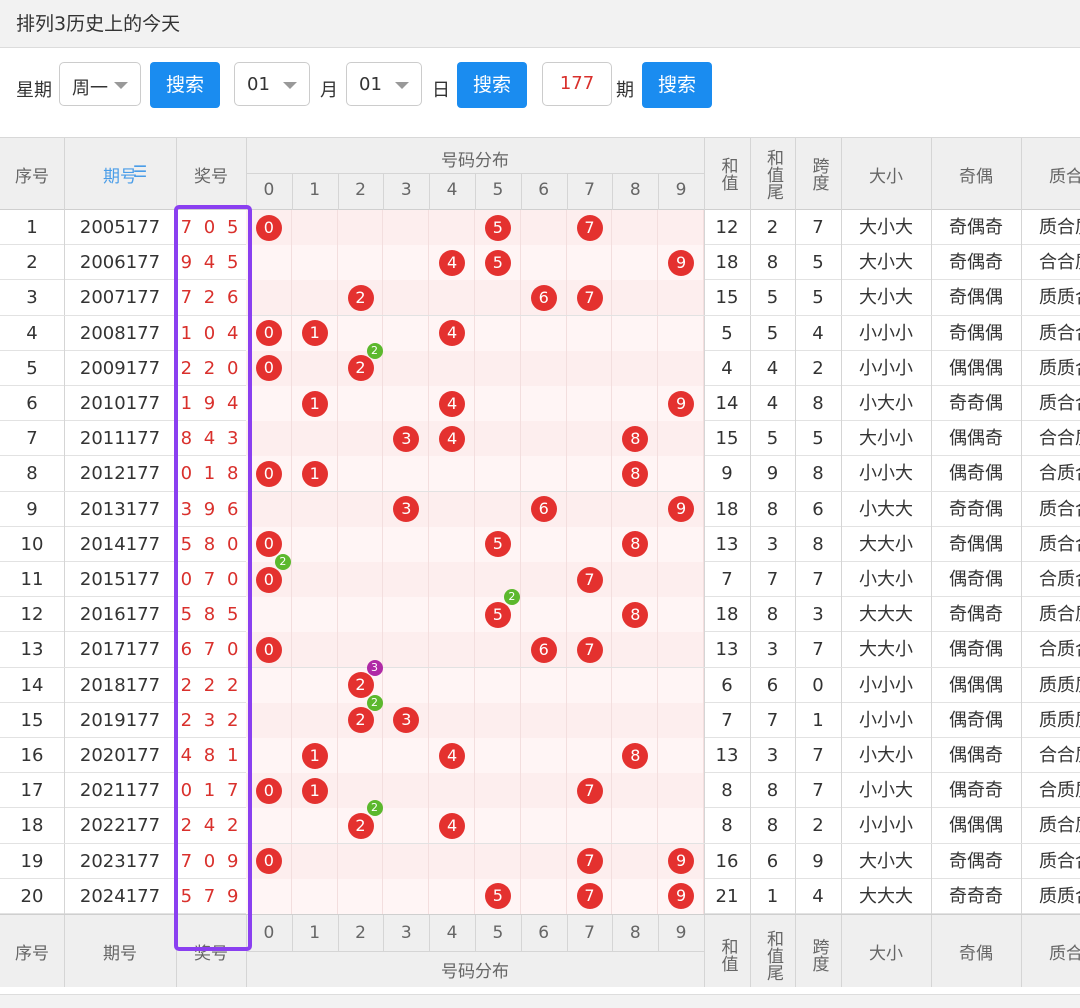  I want to click on number-distribution: 579, so click(475, 896).